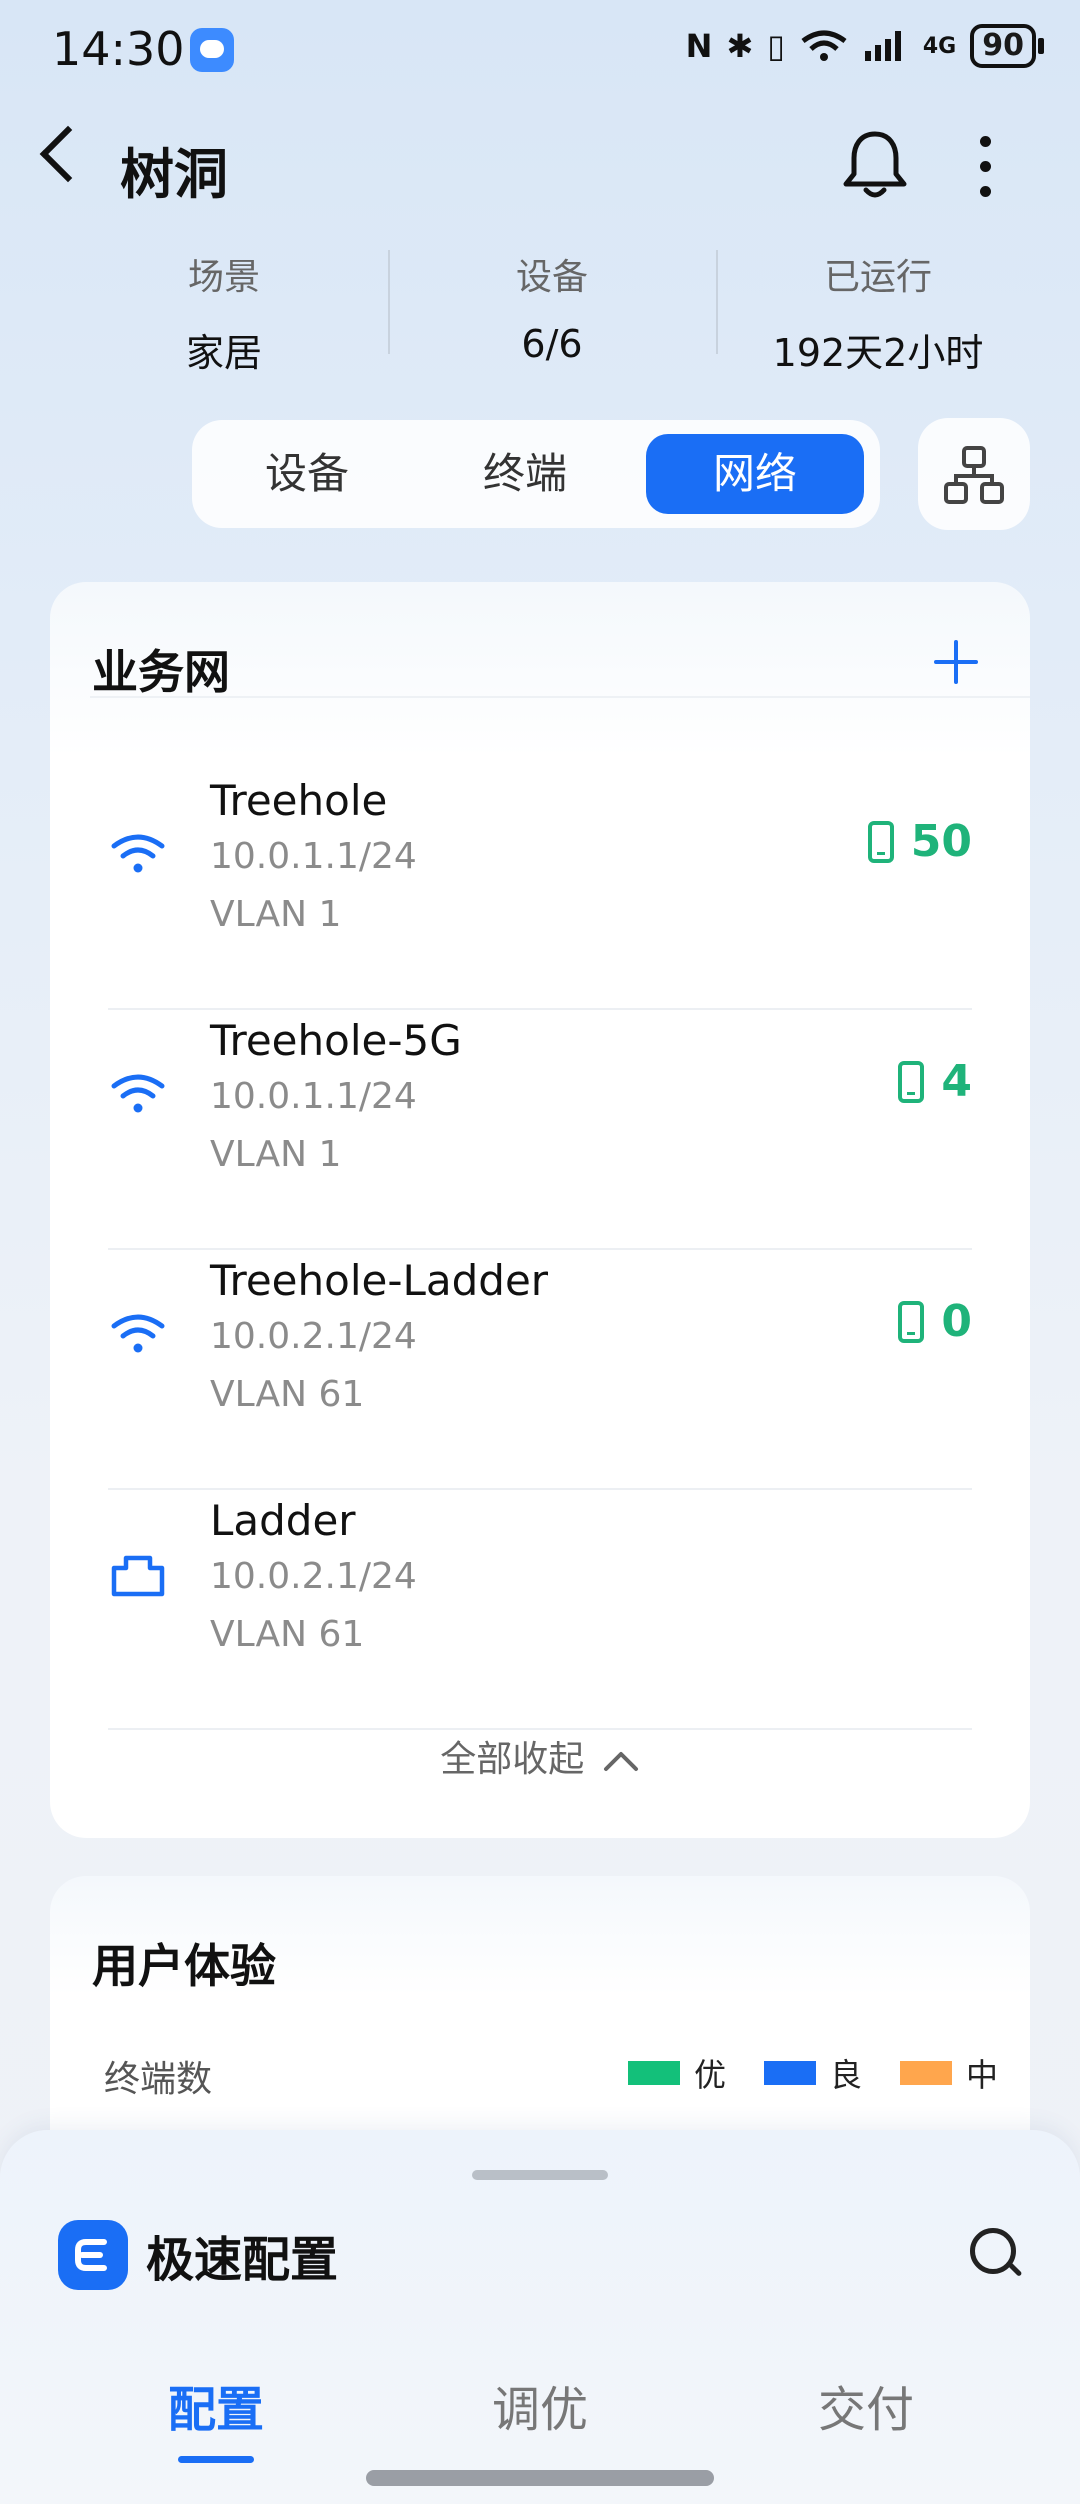  What do you see at coordinates (216, 2405) in the screenshot?
I see `tab-configure: 配置` at bounding box center [216, 2405].